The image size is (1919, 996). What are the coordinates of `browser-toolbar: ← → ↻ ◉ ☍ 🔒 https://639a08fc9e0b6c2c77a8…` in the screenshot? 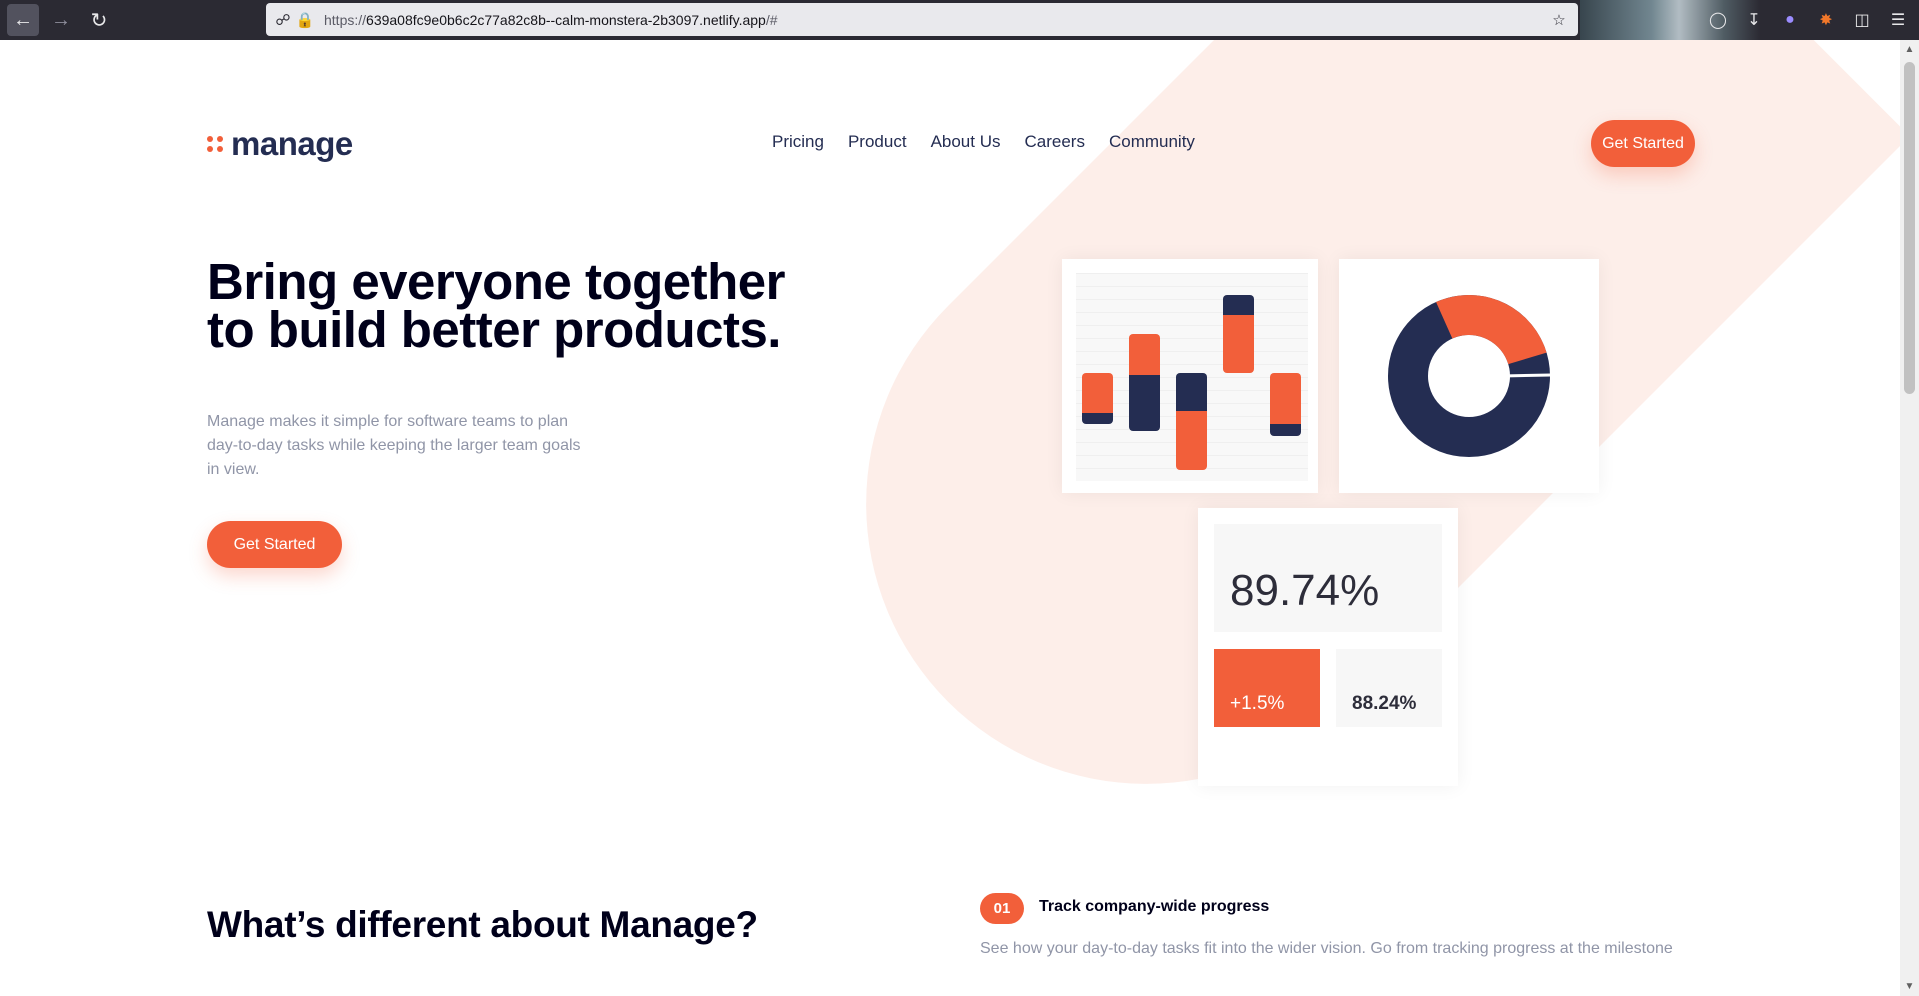 It's located at (959, 20).